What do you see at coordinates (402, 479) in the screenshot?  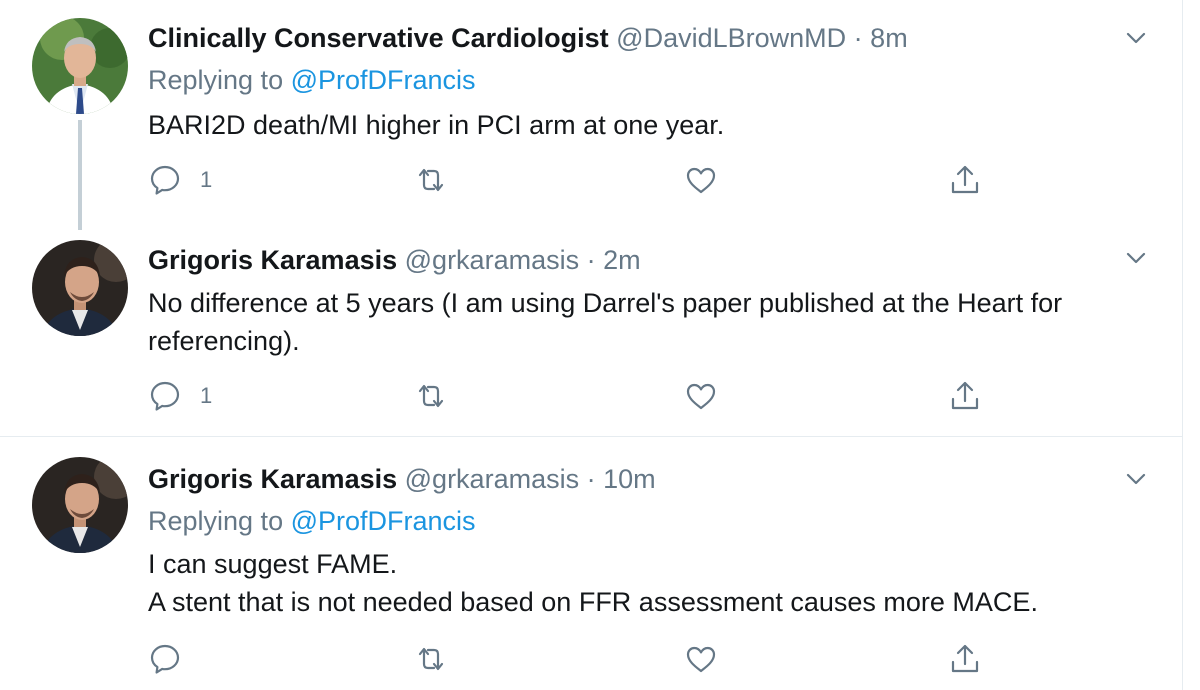 I see `tweet-header: Grigoris Karamasis @grkaramasis · 10m` at bounding box center [402, 479].